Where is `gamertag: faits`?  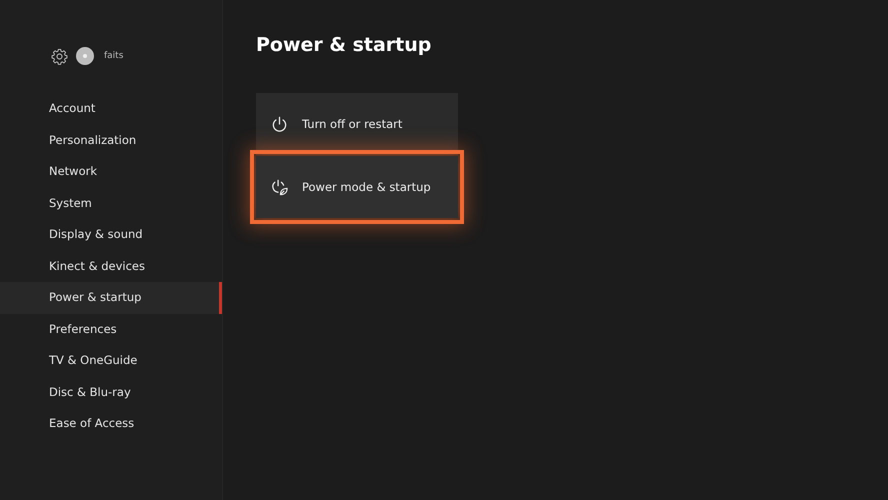
gamertag: faits is located at coordinates (114, 56).